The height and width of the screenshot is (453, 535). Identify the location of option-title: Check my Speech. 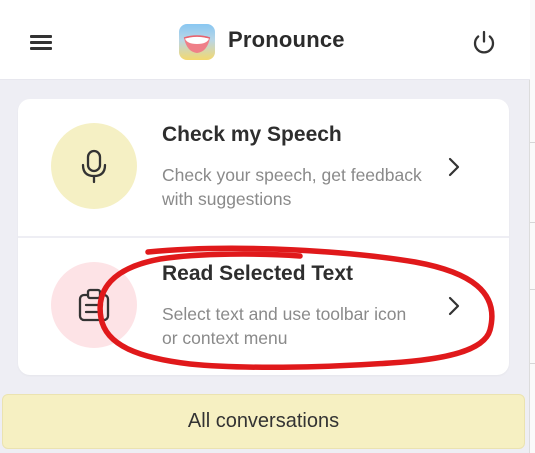
(252, 134).